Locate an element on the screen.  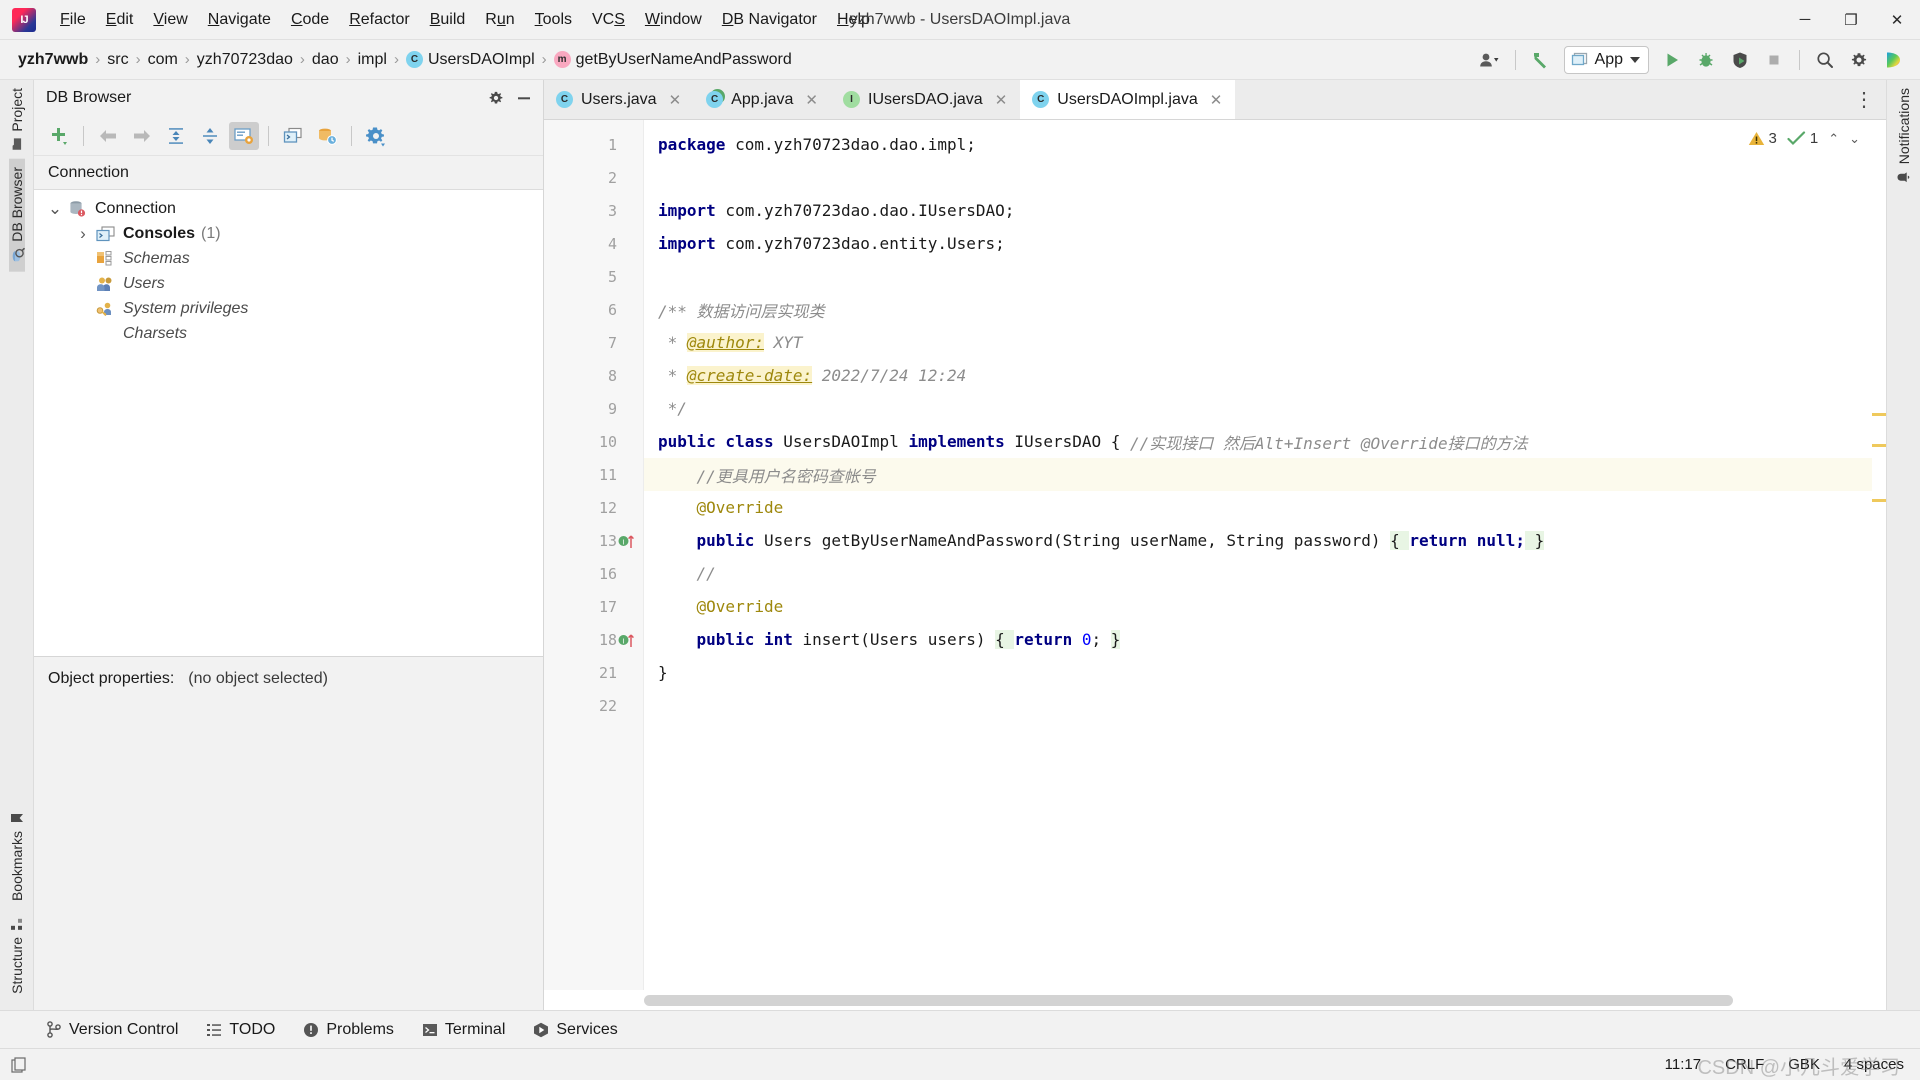
editor-tab-iusersdao: I IUsersDAO.java ✕ is located at coordinates (925, 99).